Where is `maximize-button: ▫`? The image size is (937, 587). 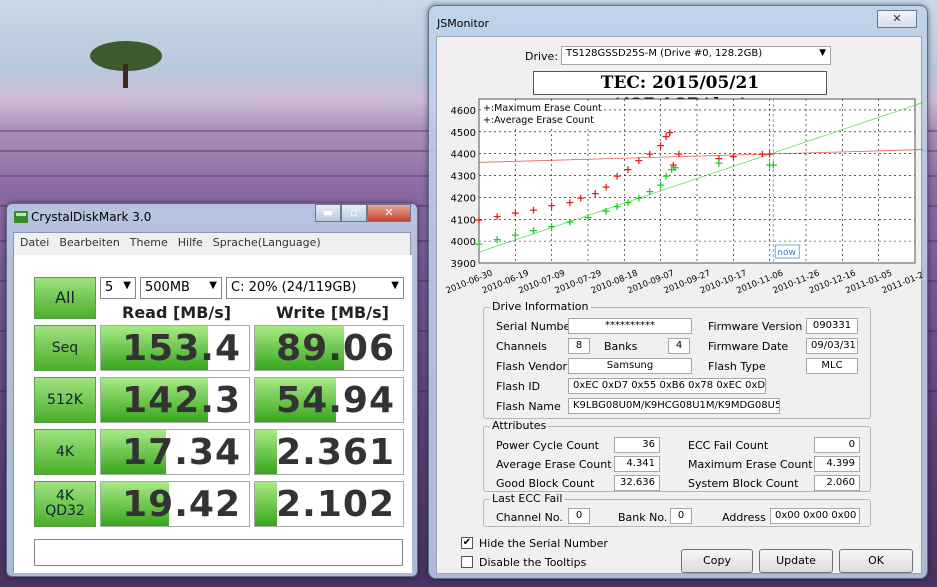 maximize-button: ▫ is located at coordinates (354, 213).